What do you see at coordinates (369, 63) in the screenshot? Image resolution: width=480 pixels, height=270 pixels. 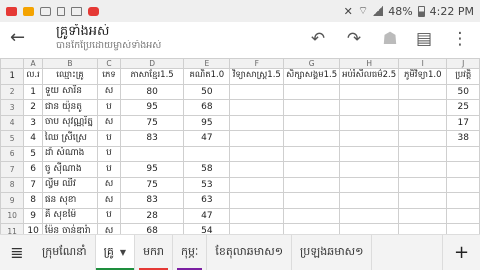 I see `column-header: H` at bounding box center [369, 63].